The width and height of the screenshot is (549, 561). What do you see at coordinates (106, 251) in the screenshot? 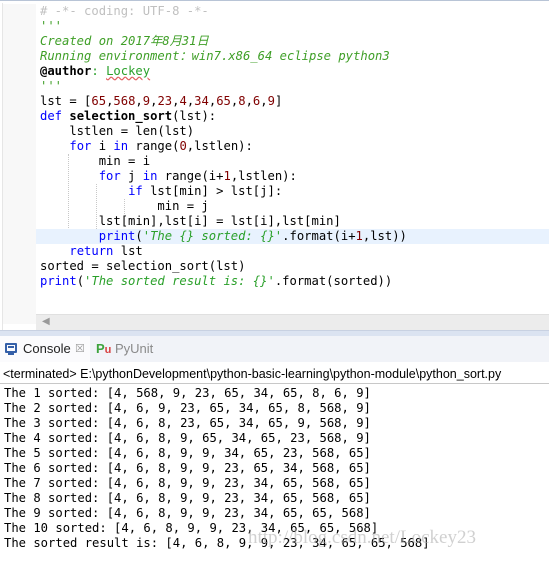
I see `code-text: return lst` at bounding box center [106, 251].